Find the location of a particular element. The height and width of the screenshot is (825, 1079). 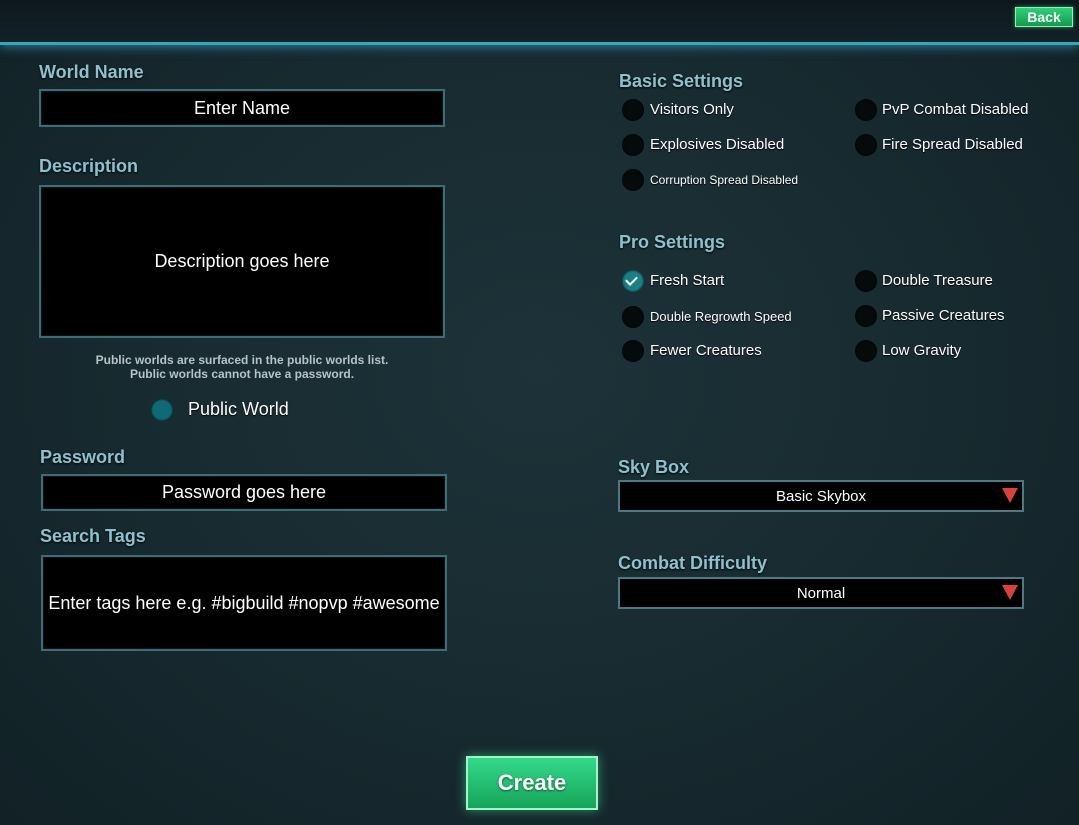

fire-spread-disabled-checkbox is located at coordinates (866, 145).